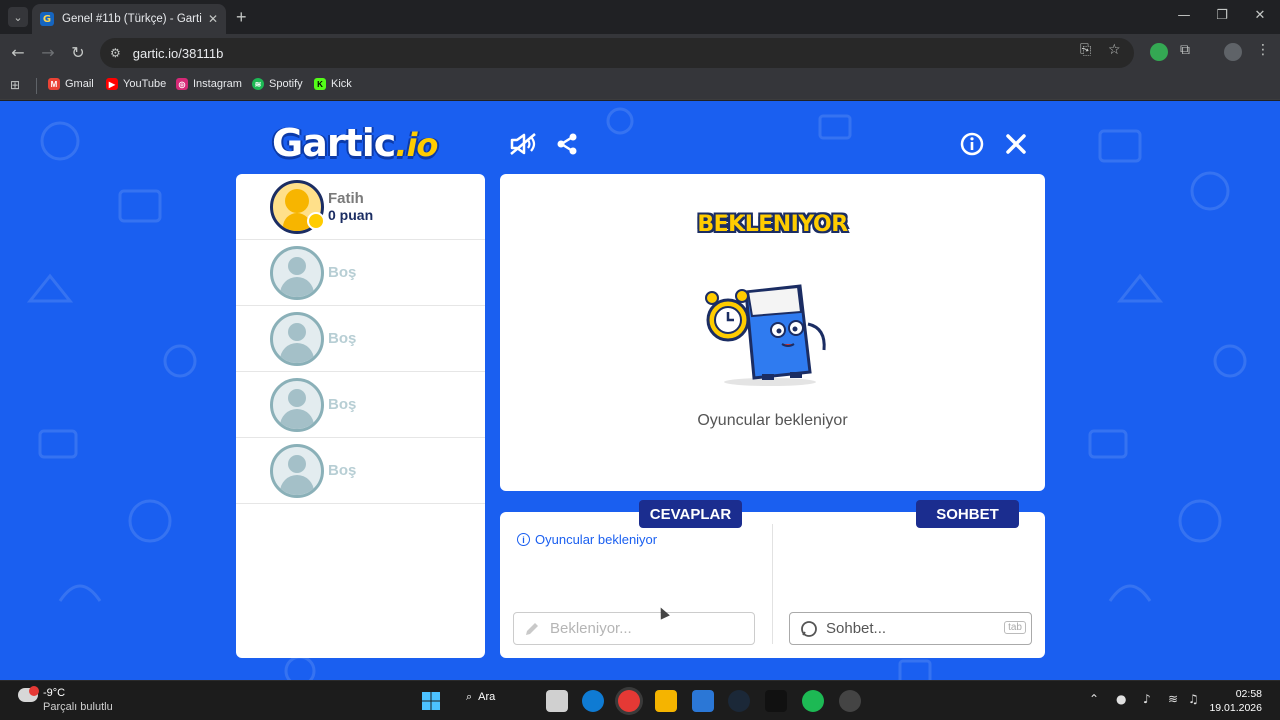  What do you see at coordinates (286, 84) in the screenshot?
I see `bookmark-label: Spotify` at bounding box center [286, 84].